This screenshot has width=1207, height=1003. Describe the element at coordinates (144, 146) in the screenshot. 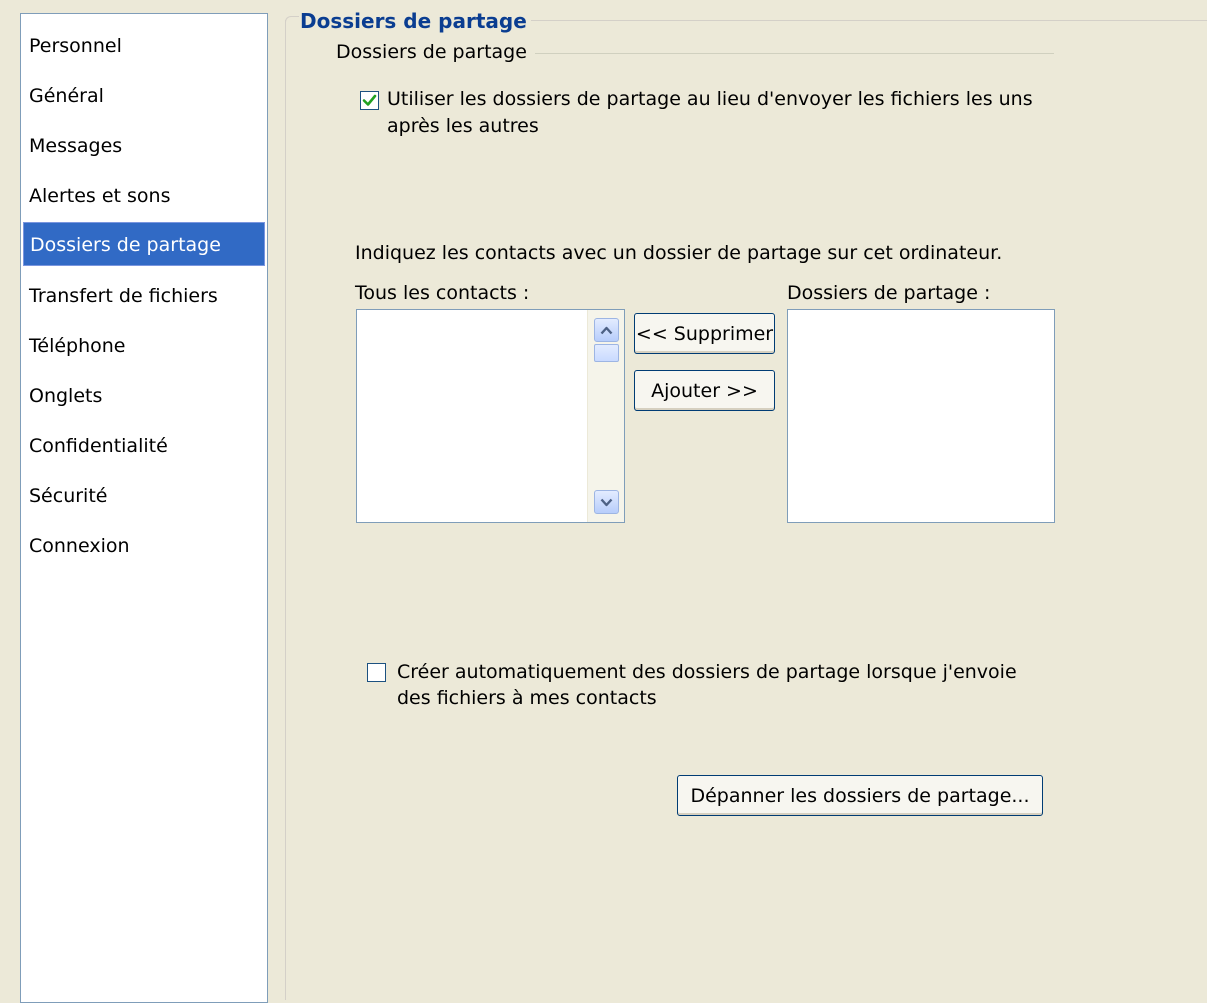

I see `sidebar-item-messages: Messages` at that location.